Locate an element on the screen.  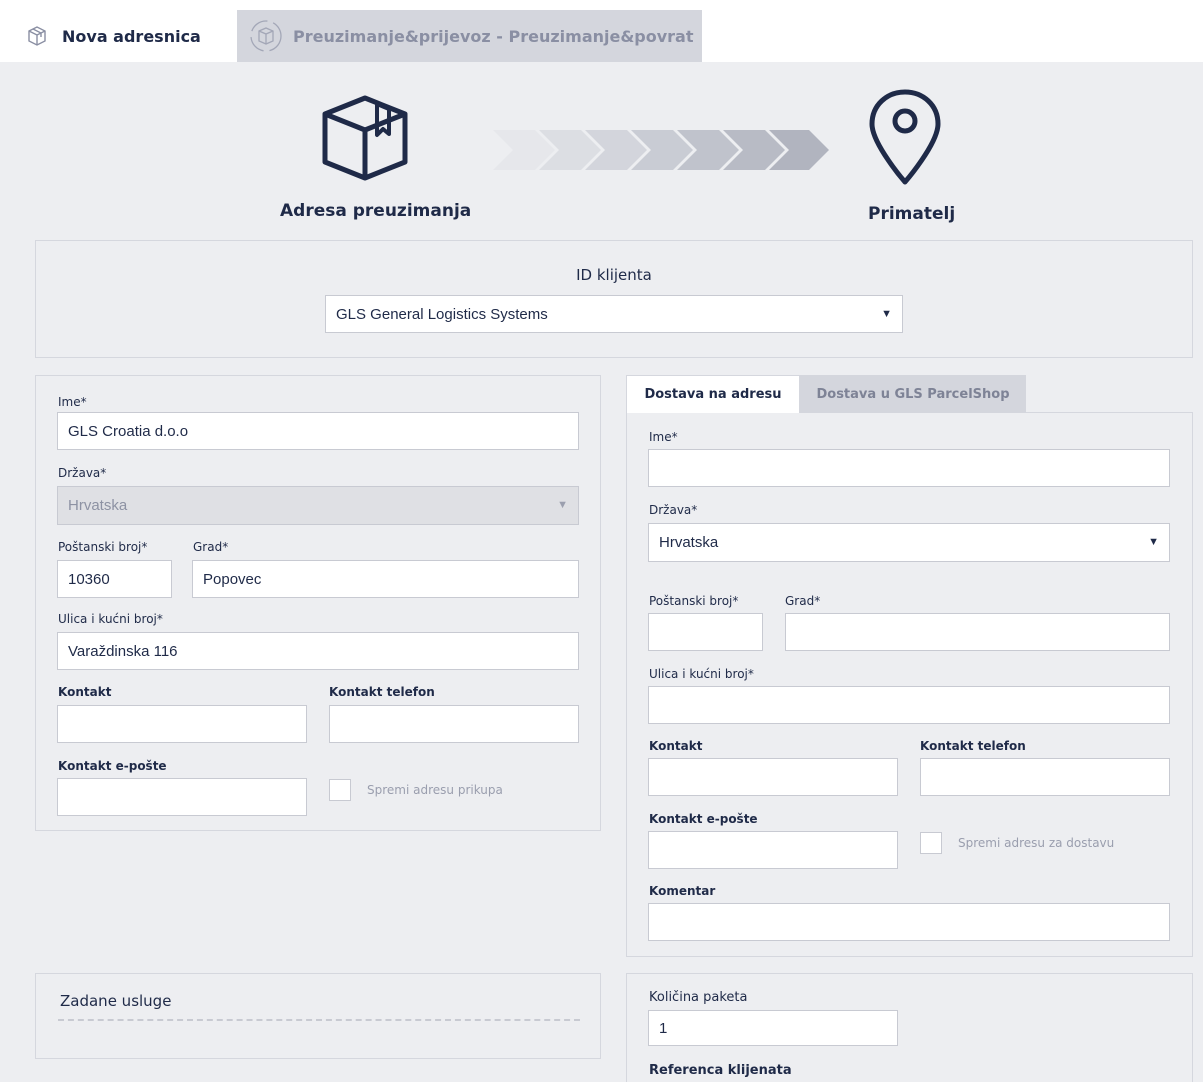
recipient-street-input is located at coordinates (909, 705).